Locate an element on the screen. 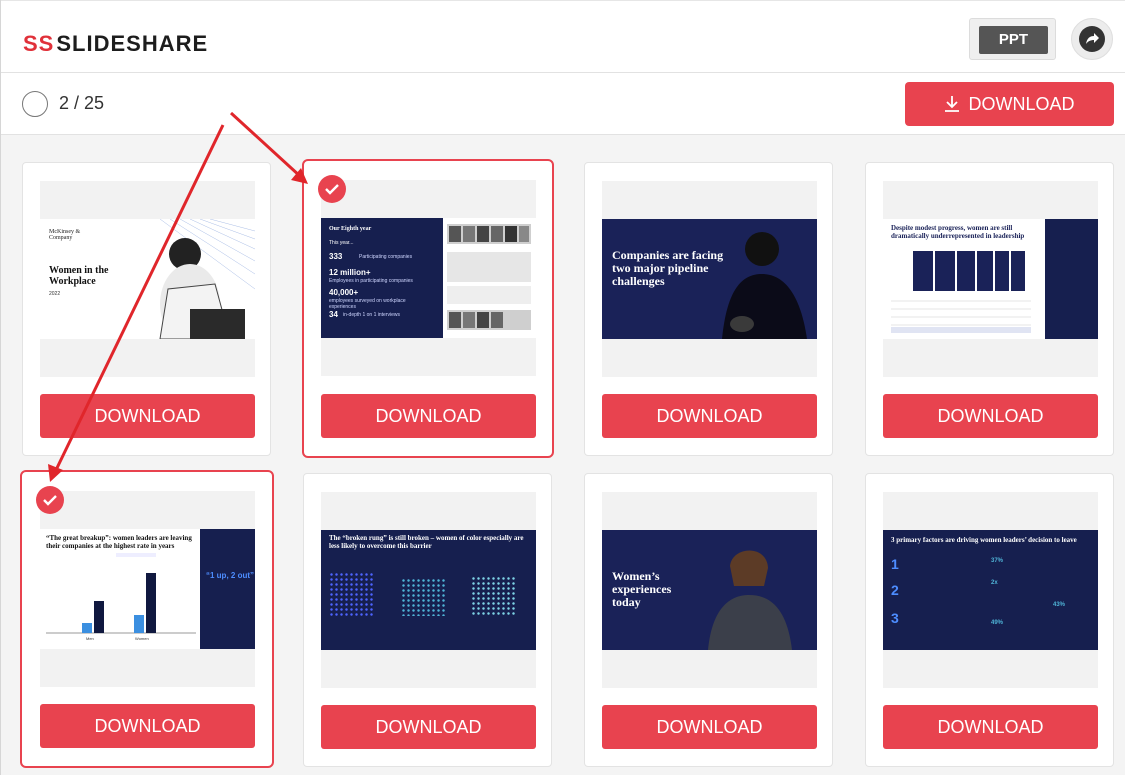 The height and width of the screenshot is (775, 1125). slide-heading: Our Eighth year is located at coordinates (350, 229).